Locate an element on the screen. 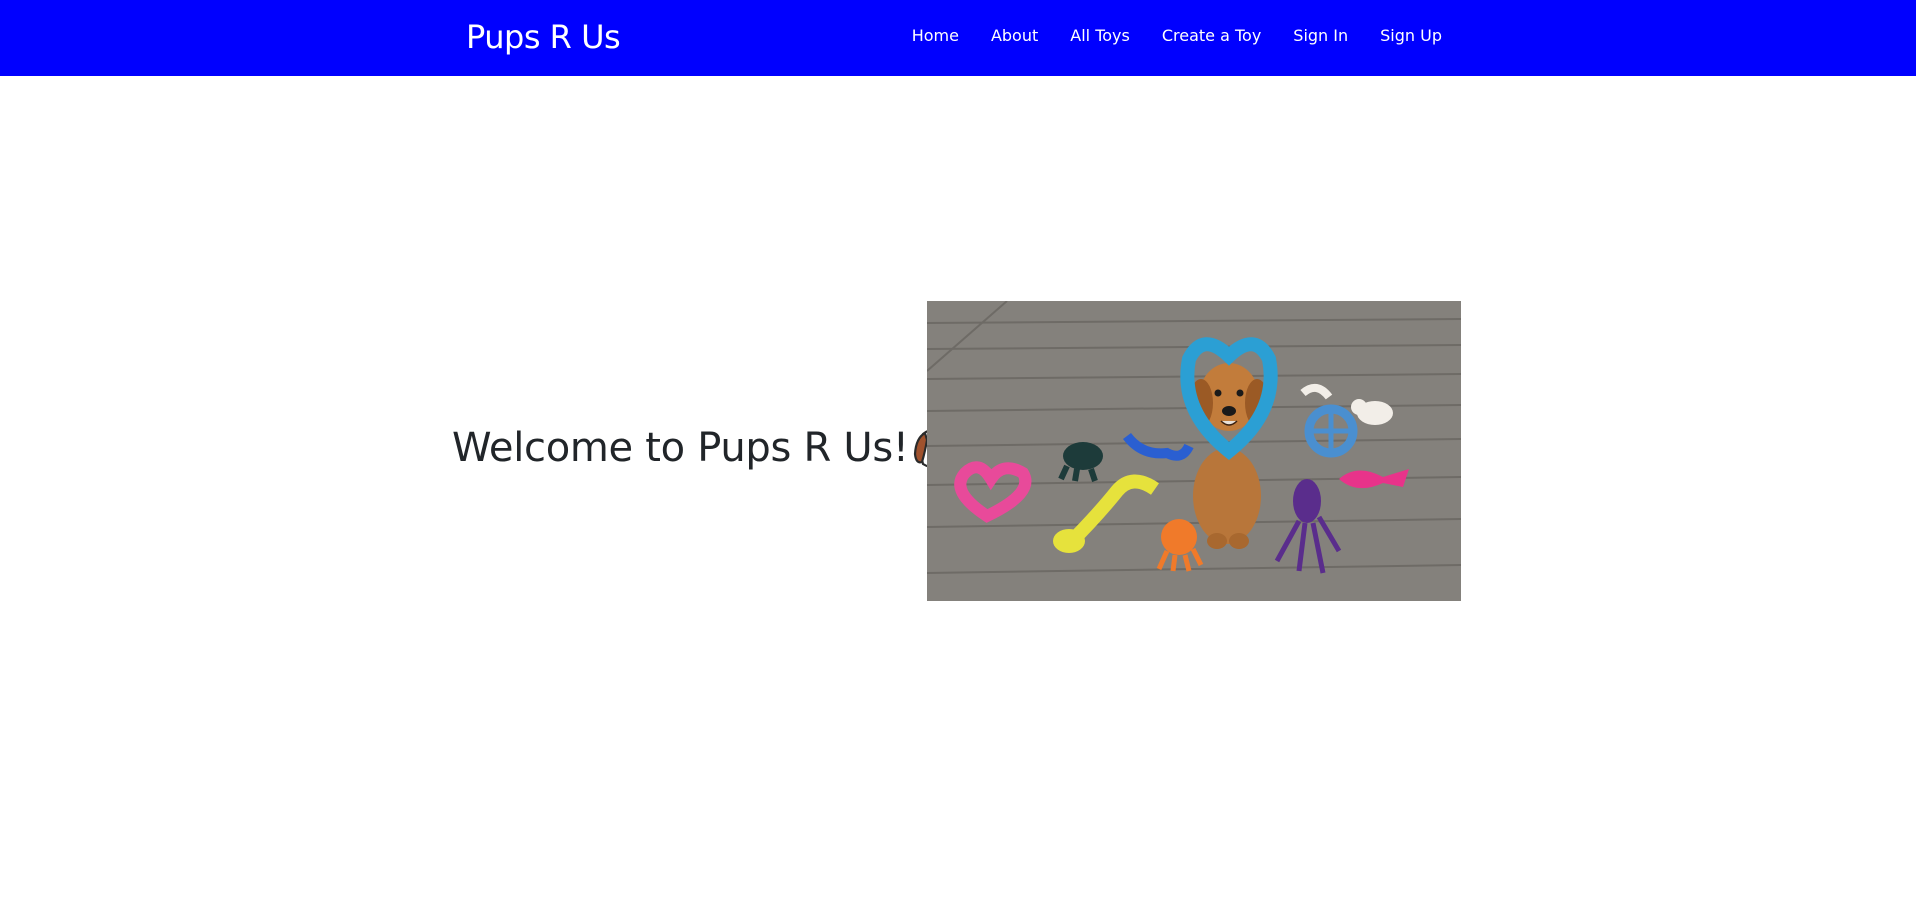  hero-image is located at coordinates (1194, 451).